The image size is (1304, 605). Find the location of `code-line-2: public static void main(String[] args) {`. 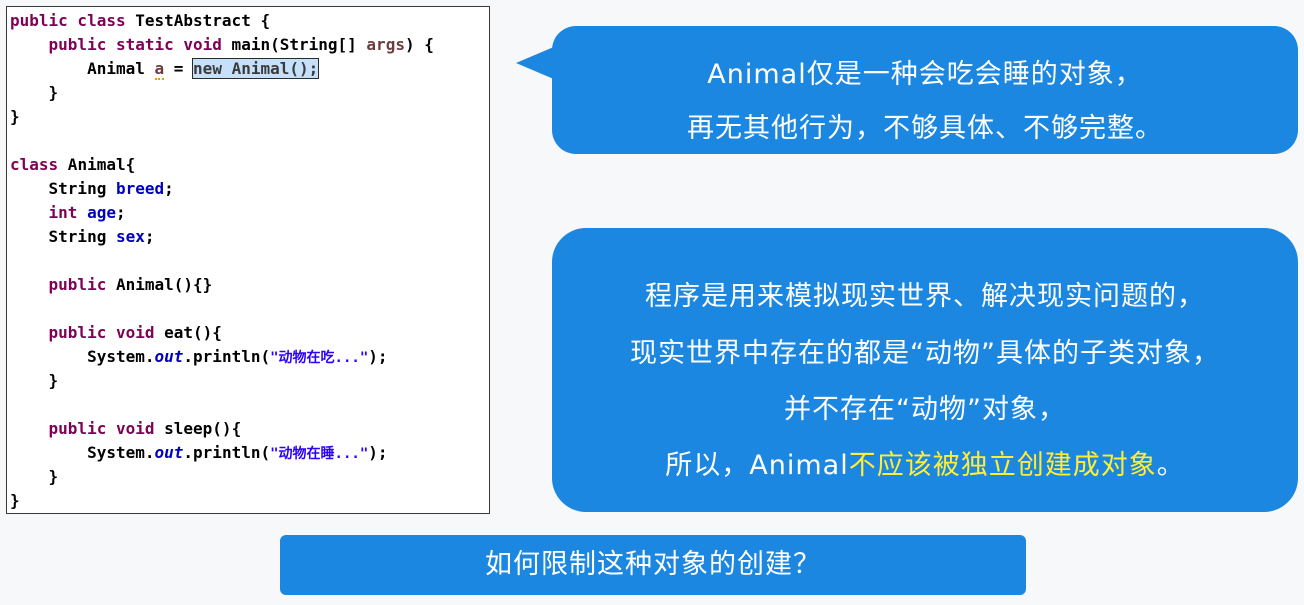

code-line-2: public static void main(String[] args) { is located at coordinates (241, 44).